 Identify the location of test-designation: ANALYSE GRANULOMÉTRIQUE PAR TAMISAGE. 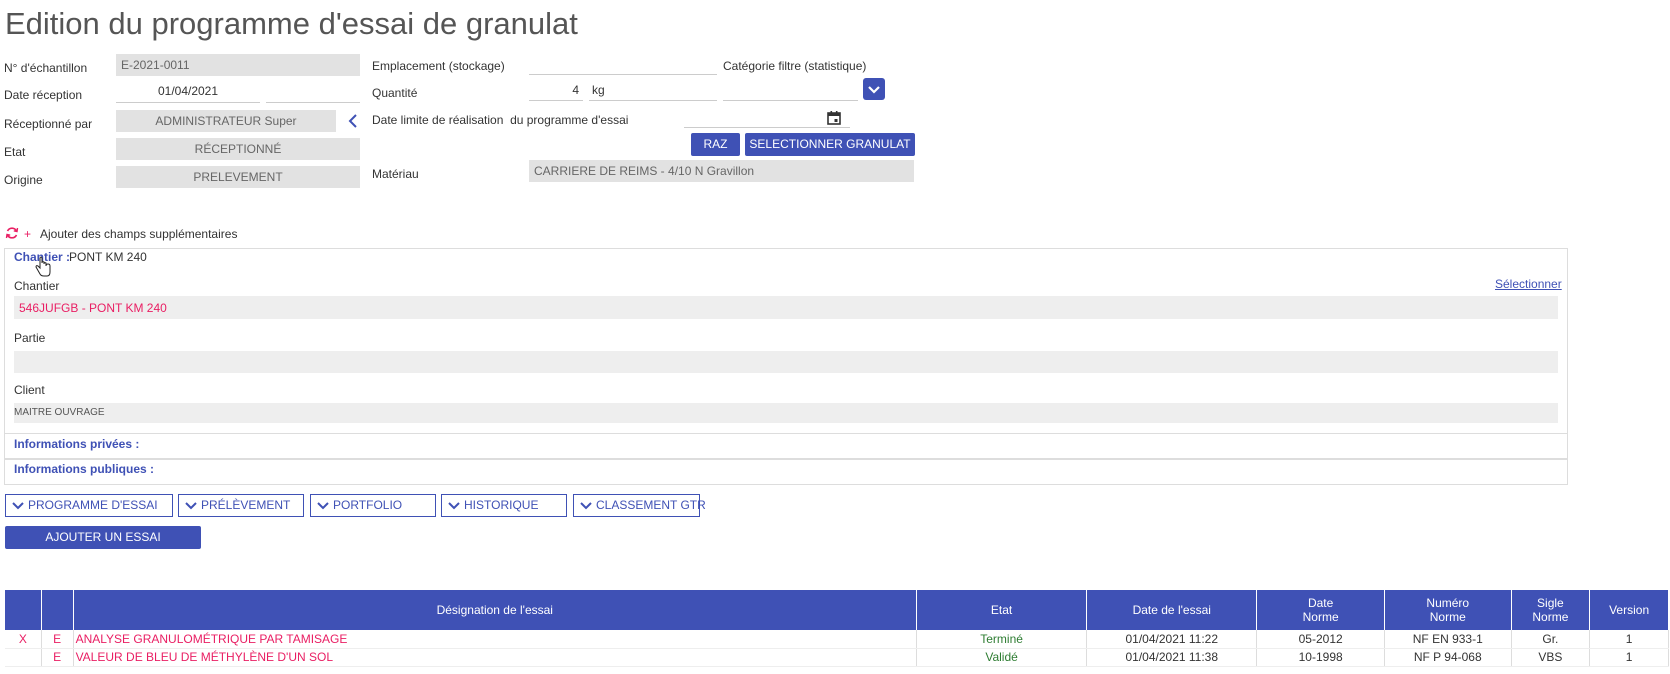
(495, 639).